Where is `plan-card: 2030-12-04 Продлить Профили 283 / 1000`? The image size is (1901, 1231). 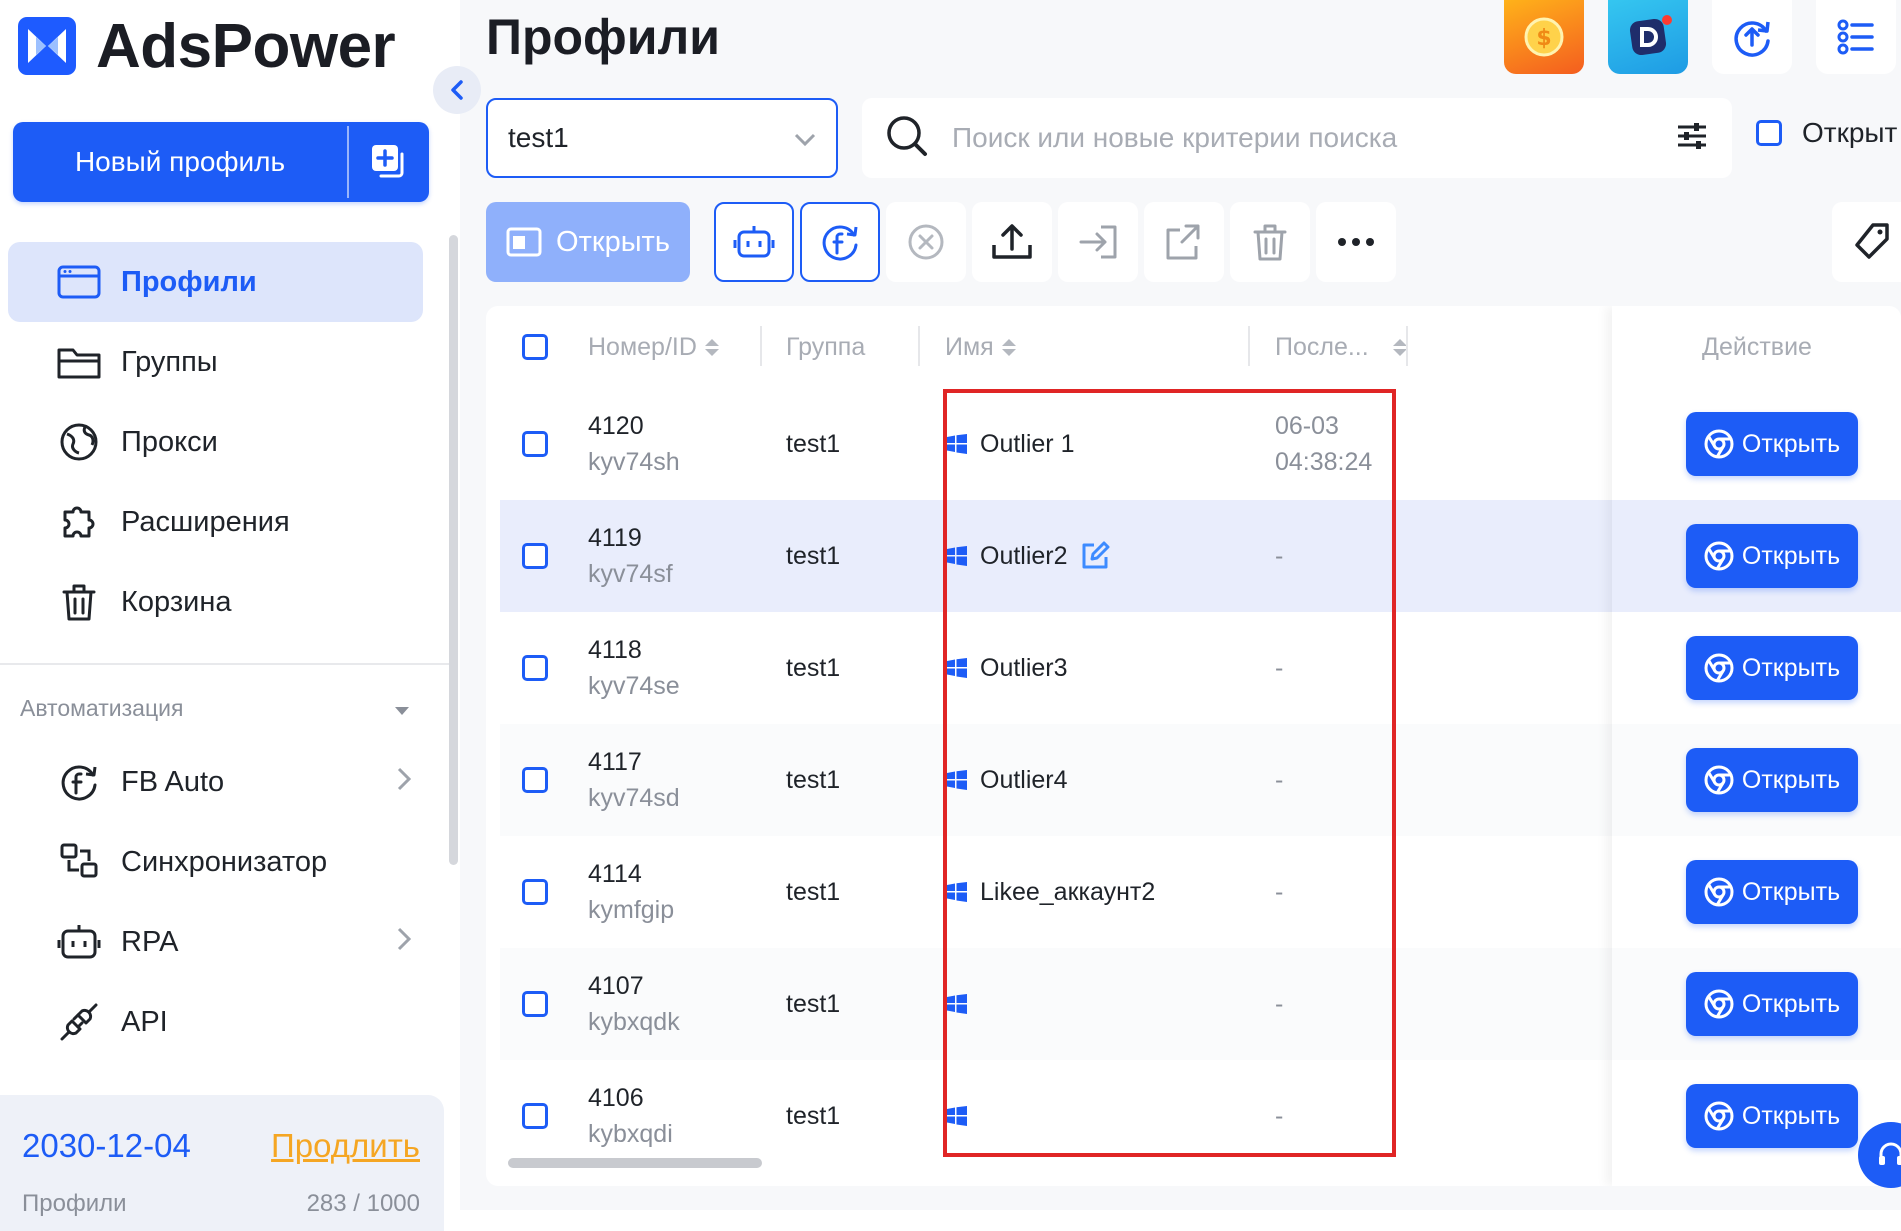 plan-card: 2030-12-04 Продлить Профили 283 / 1000 is located at coordinates (222, 1163).